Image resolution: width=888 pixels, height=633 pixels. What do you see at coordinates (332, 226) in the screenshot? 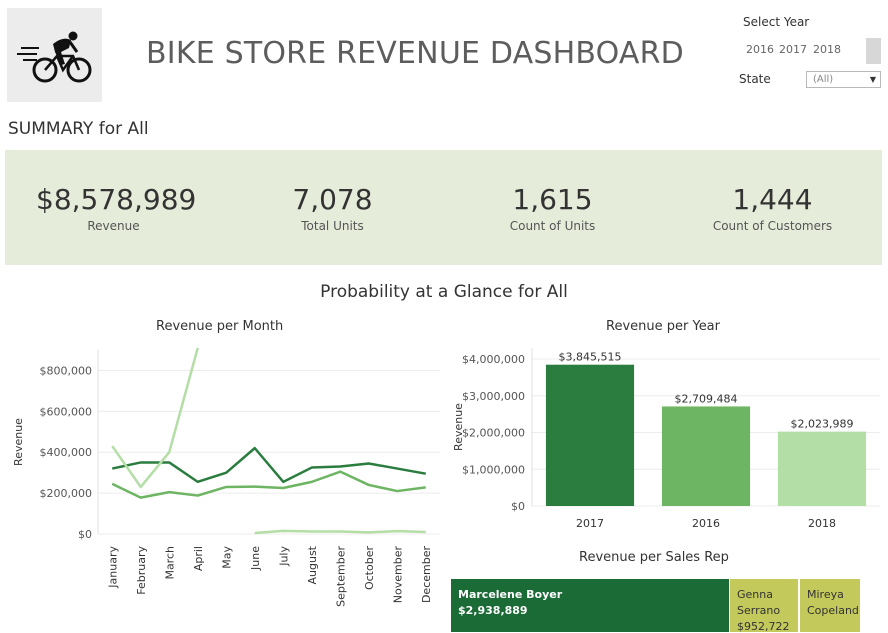
I see `kpi-label: Total Units` at bounding box center [332, 226].